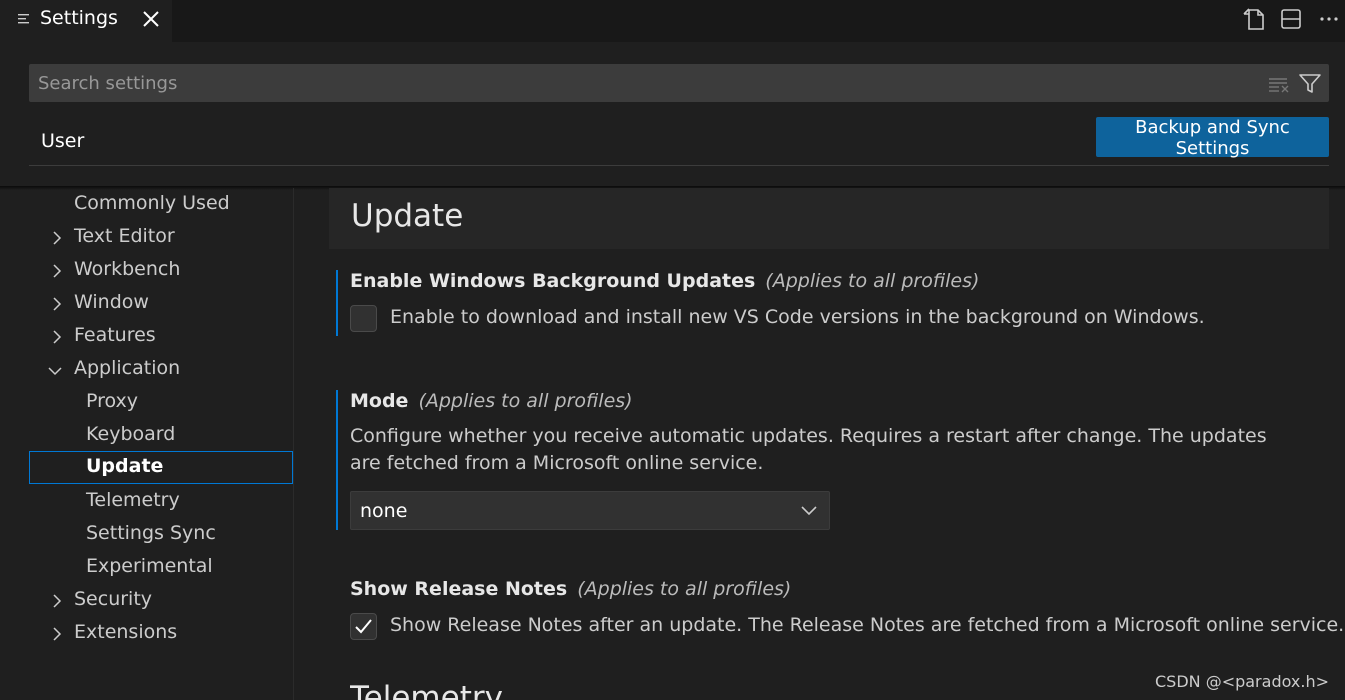 This screenshot has width=1345, height=700. What do you see at coordinates (1255, 19) in the screenshot?
I see `open-settings-json-icon` at bounding box center [1255, 19].